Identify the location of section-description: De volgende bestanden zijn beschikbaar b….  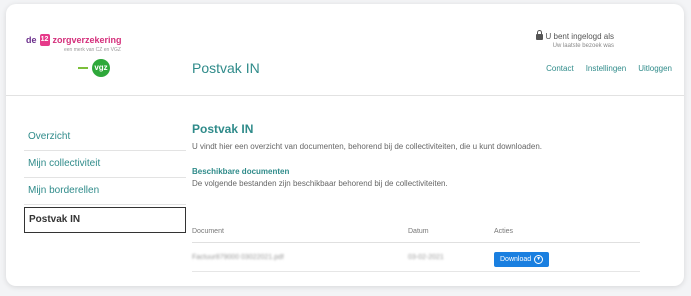
(320, 183).